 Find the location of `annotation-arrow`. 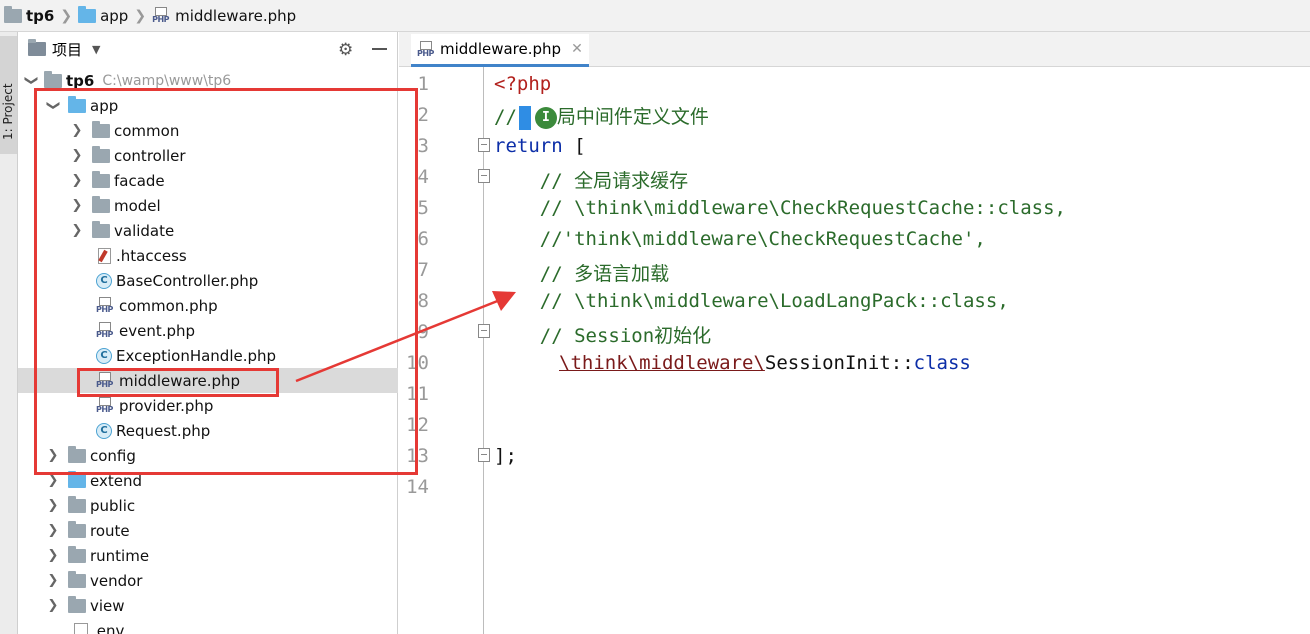

annotation-arrow is located at coordinates (405, 337).